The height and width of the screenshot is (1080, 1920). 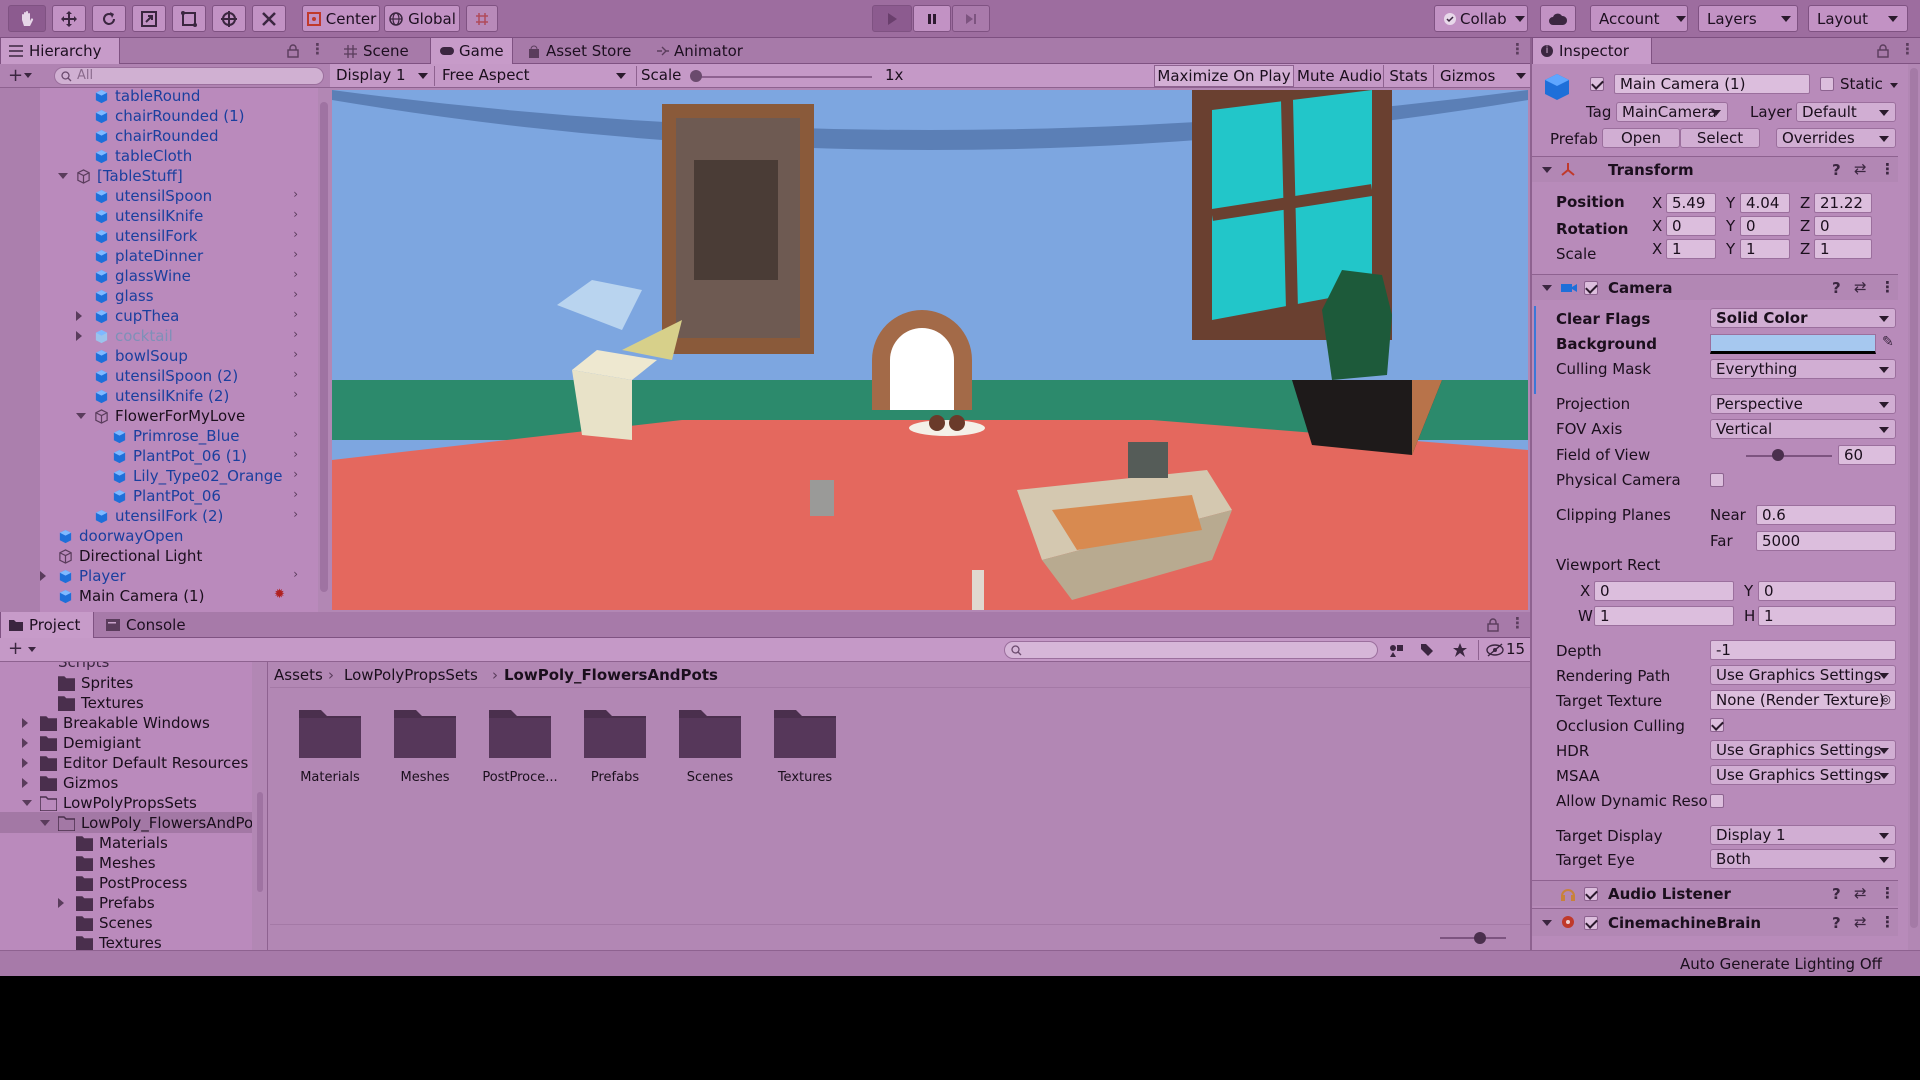 I want to click on cloud-button, so click(x=1558, y=18).